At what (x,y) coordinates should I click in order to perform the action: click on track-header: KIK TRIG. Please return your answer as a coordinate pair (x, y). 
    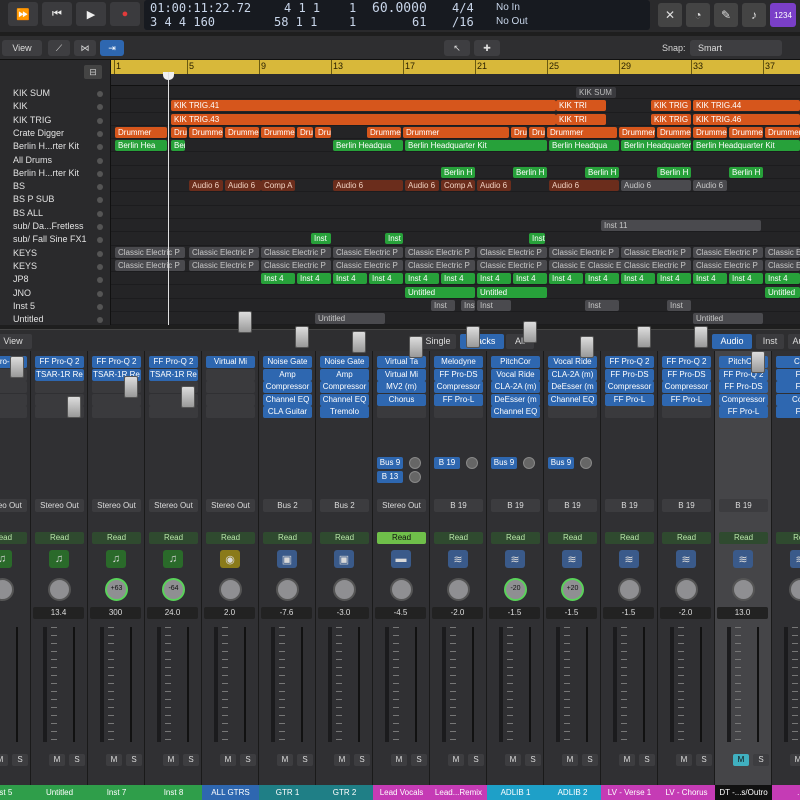
    Looking at the image, I should click on (55, 120).